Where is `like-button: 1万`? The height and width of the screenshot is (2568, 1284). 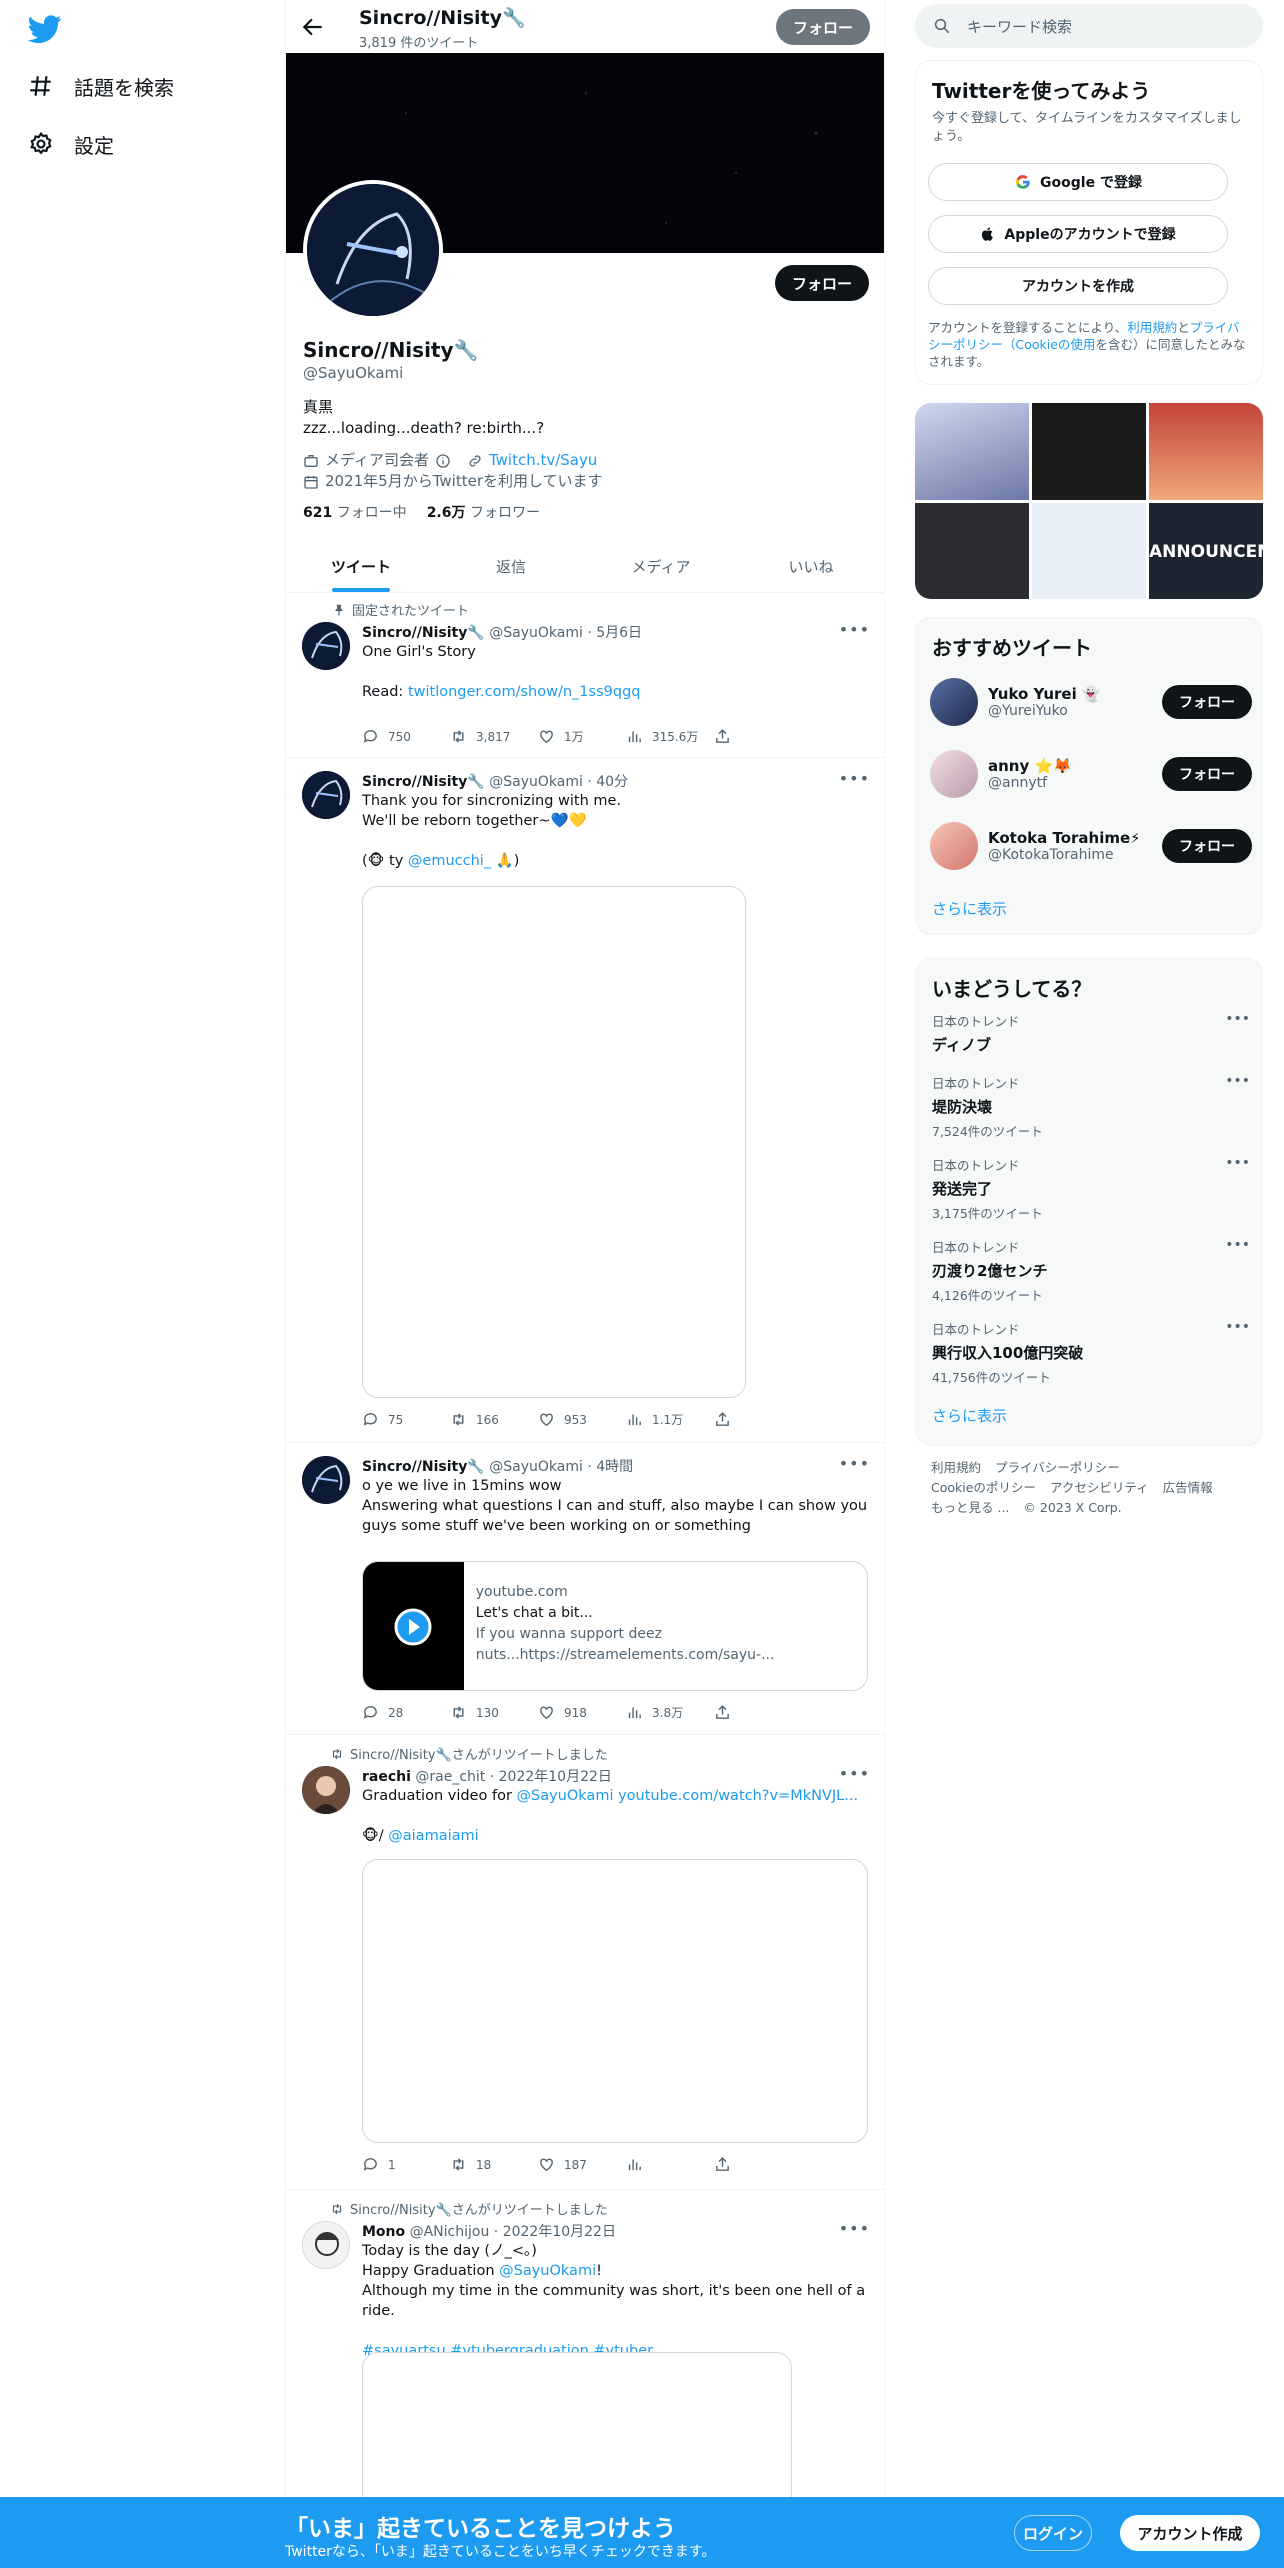 like-button: 1万 is located at coordinates (582, 736).